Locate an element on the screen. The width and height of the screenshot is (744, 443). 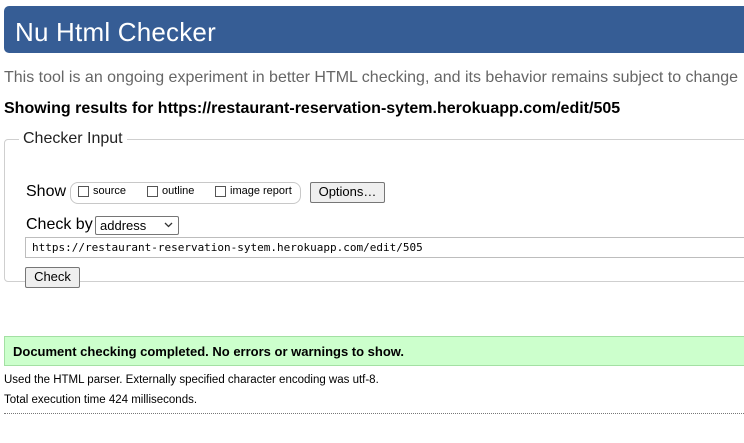
show-image-report-option: image report is located at coordinates (253, 191).